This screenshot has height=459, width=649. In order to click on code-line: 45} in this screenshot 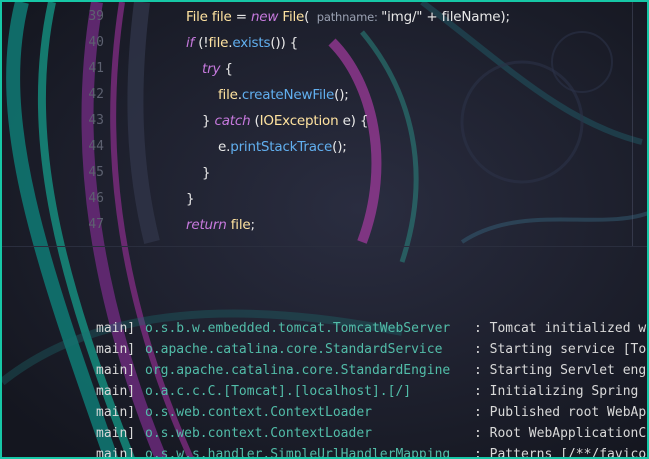, I will do `click(317, 173)`.